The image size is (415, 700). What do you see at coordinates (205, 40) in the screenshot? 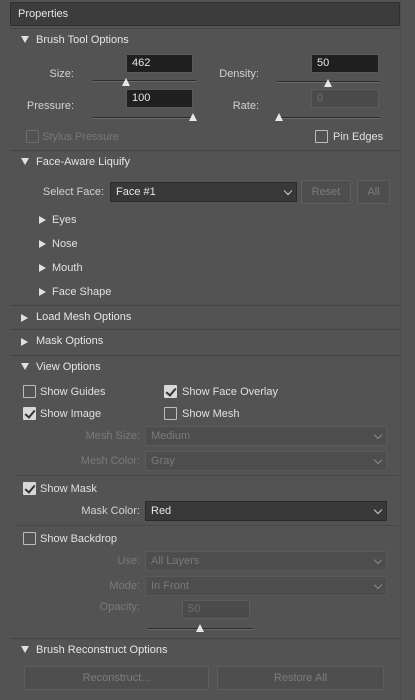
I see `section-brush-tool-options: Brush Tool Options` at bounding box center [205, 40].